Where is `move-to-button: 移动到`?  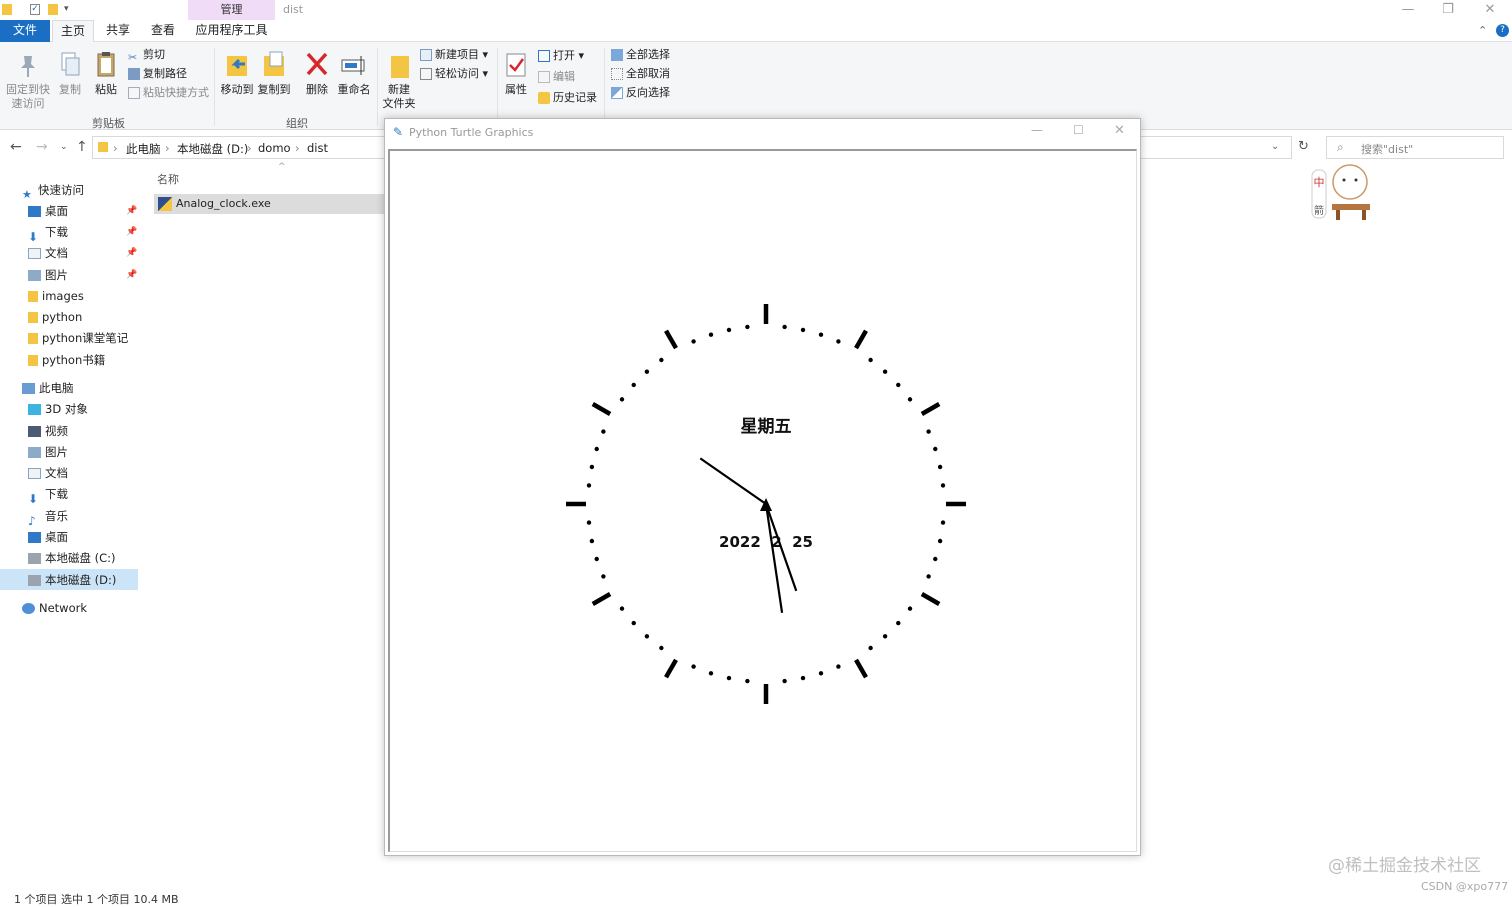
move-to-button: 移动到 is located at coordinates (237, 73).